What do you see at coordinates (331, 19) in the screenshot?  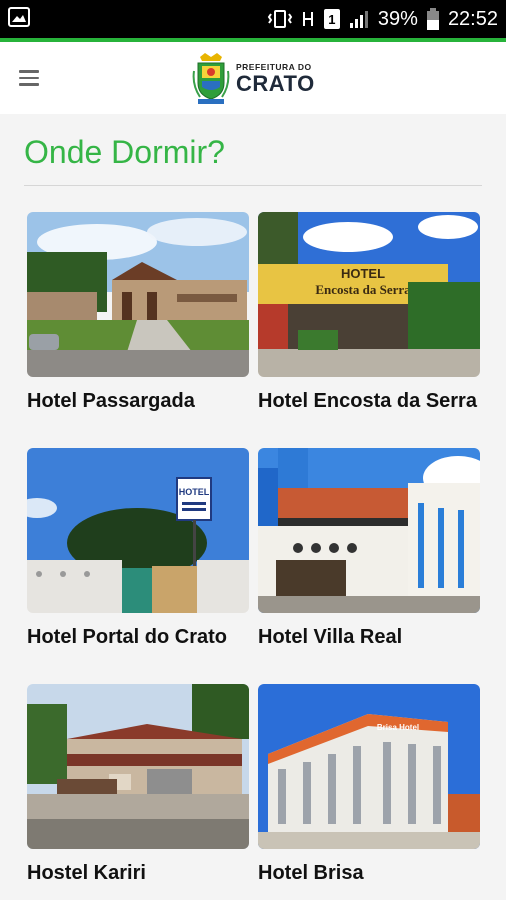 I see `sim-badge: 1` at bounding box center [331, 19].